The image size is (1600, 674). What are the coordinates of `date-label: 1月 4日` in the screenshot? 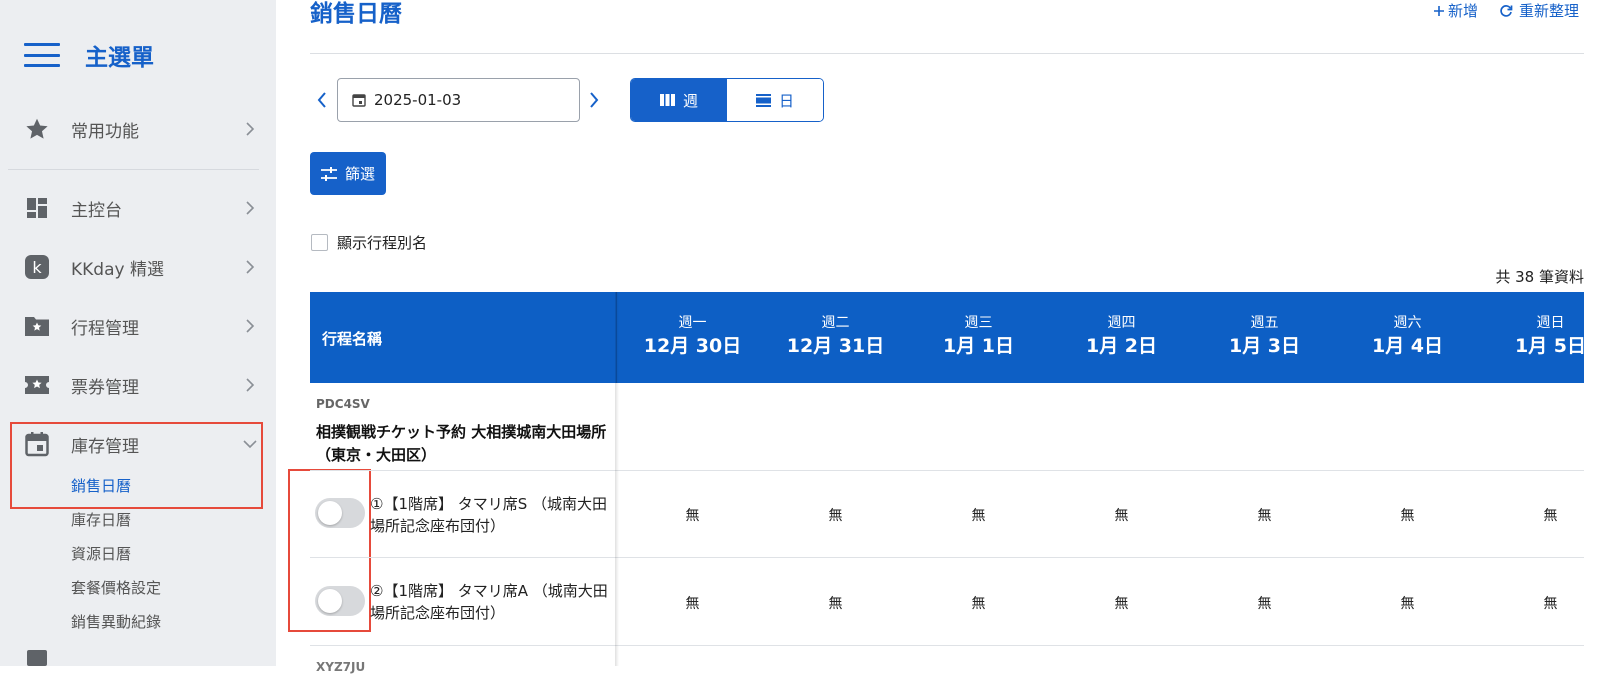 It's located at (1407, 346).